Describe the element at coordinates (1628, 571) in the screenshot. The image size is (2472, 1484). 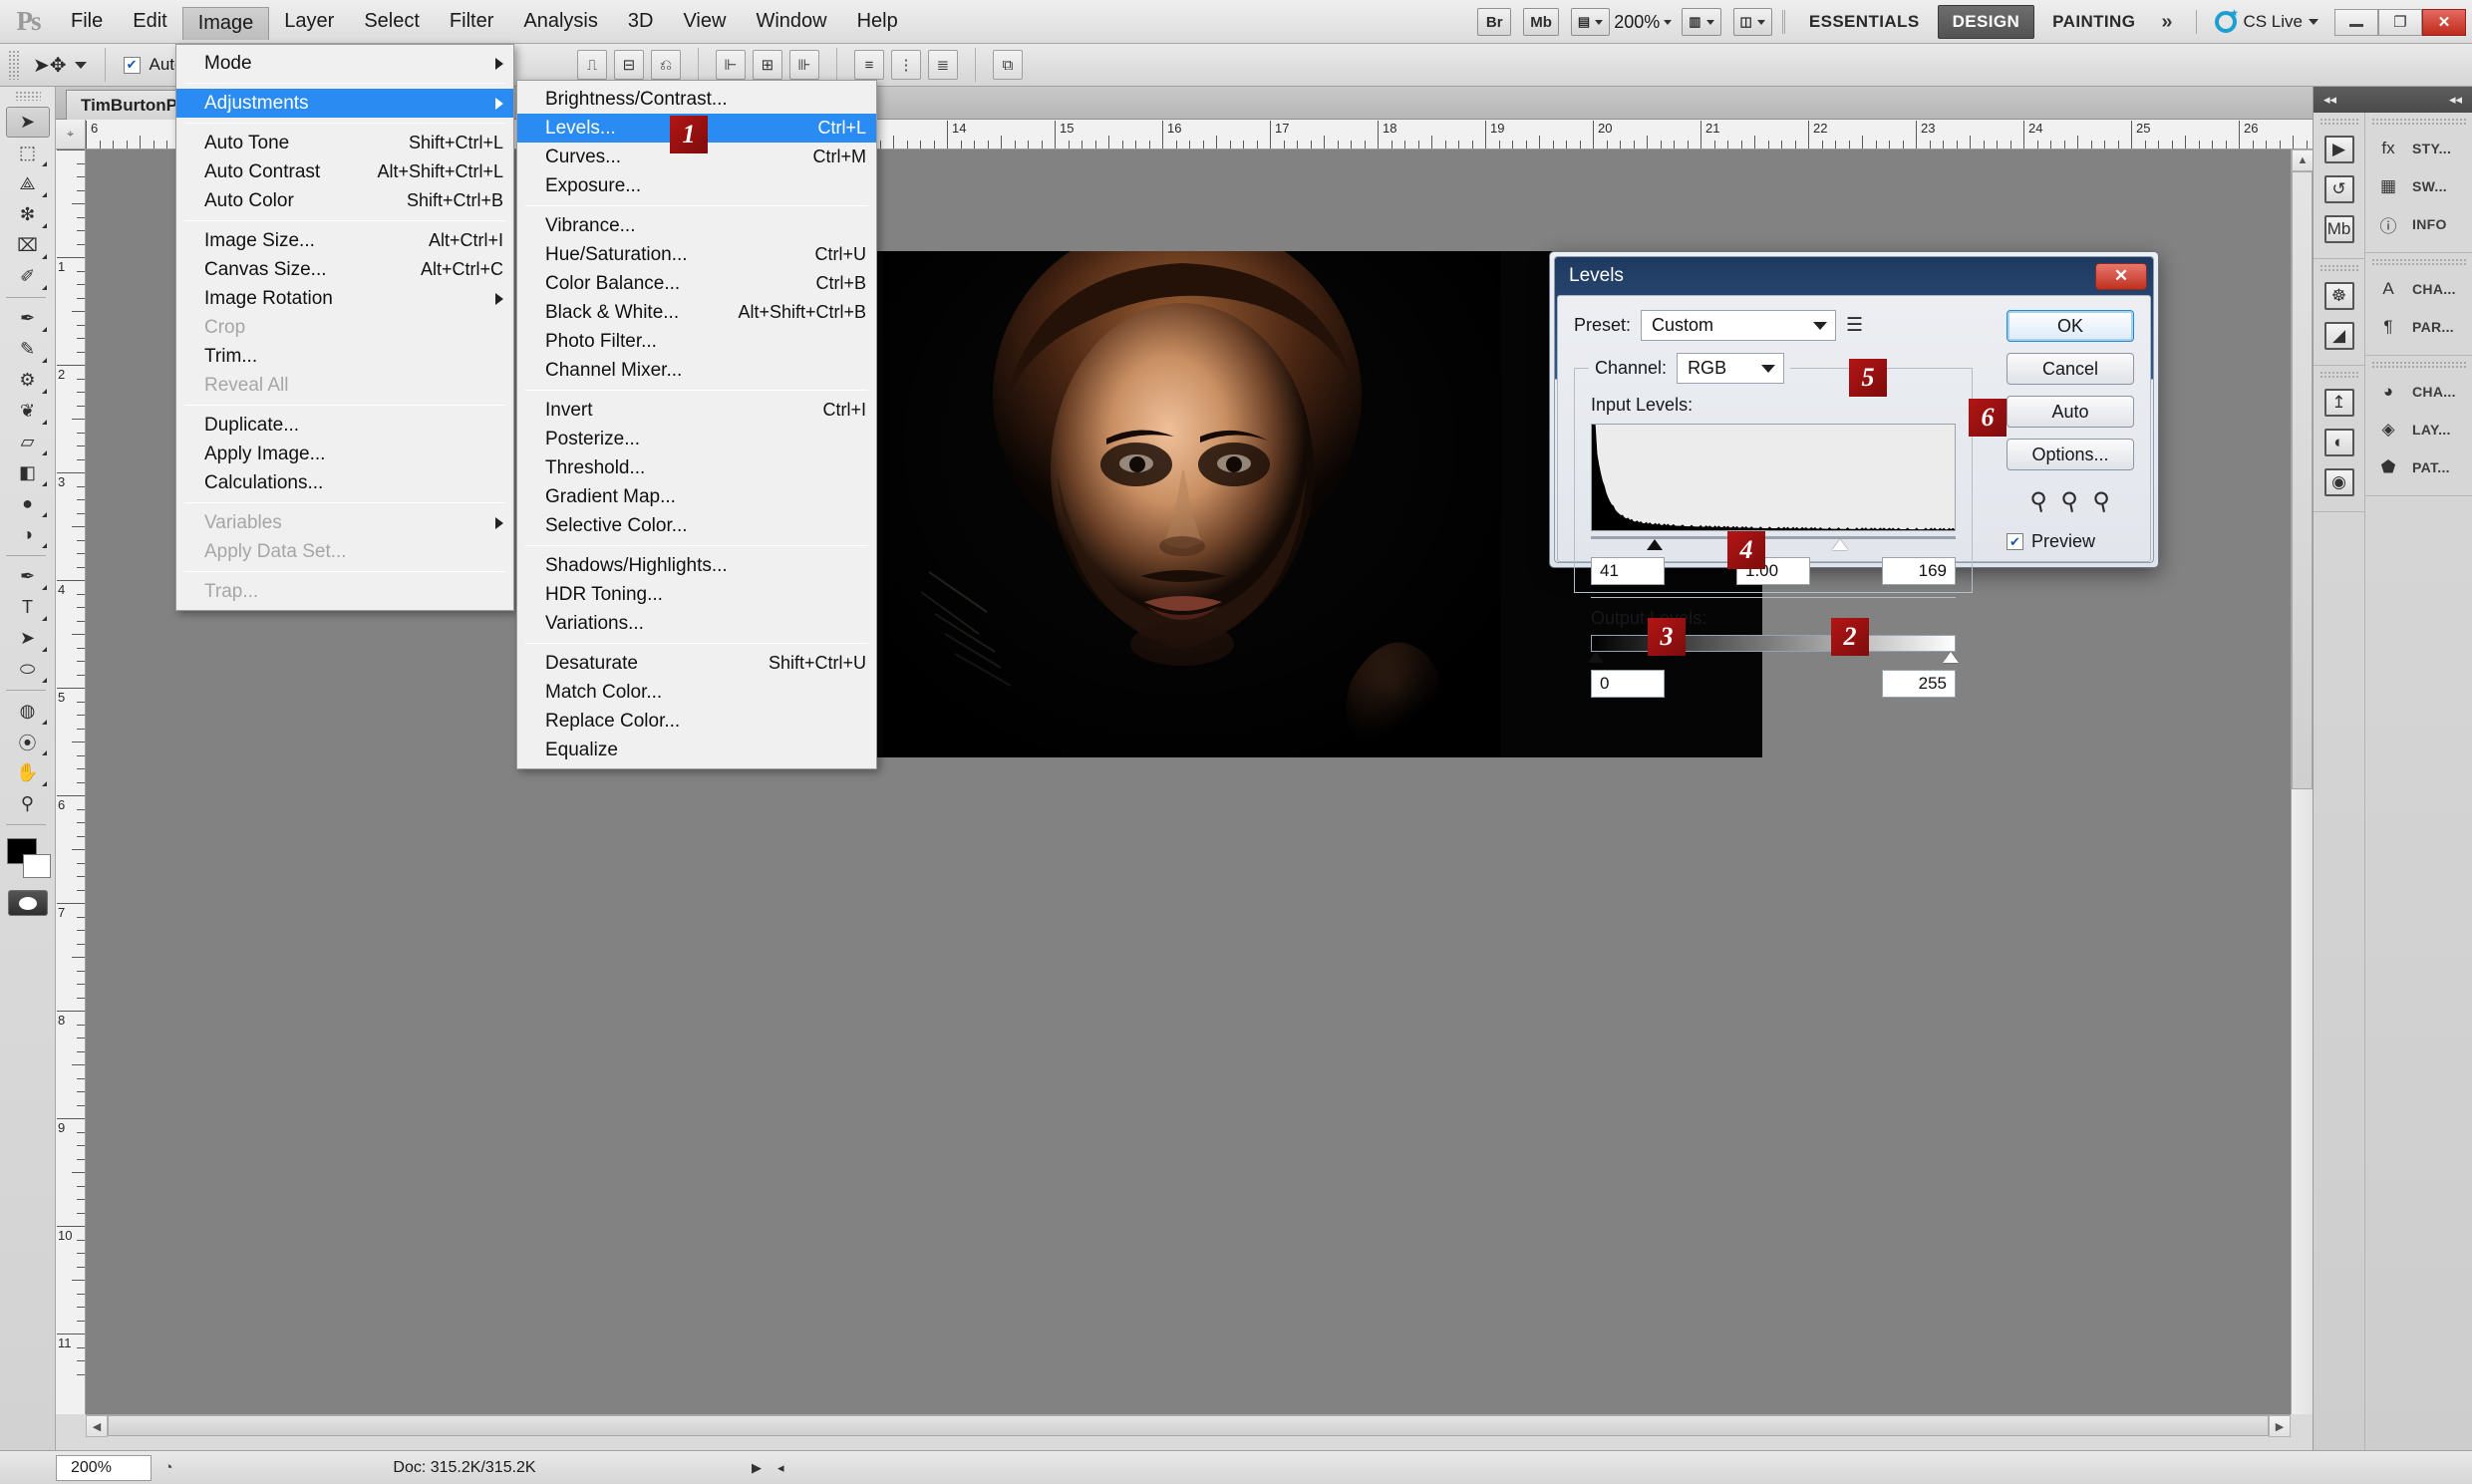
I see `input-black-field: 41` at that location.